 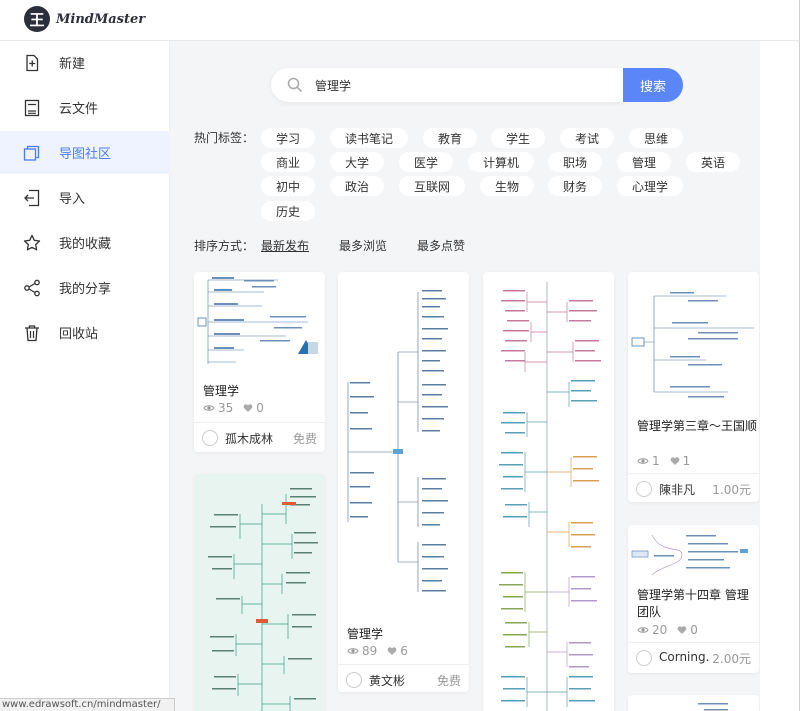 I want to click on sort-option-most-viewed: 最多浏览, so click(x=363, y=245).